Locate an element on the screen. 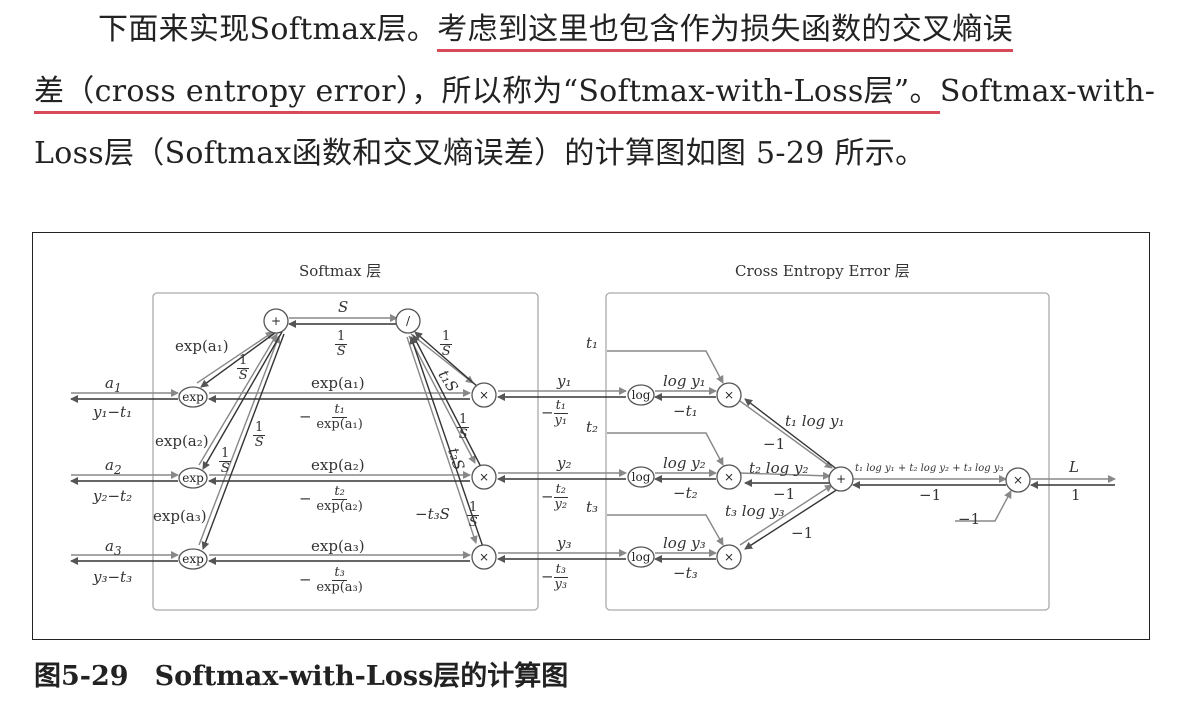  neg-t3S-label: −t₃S is located at coordinates (432, 514).